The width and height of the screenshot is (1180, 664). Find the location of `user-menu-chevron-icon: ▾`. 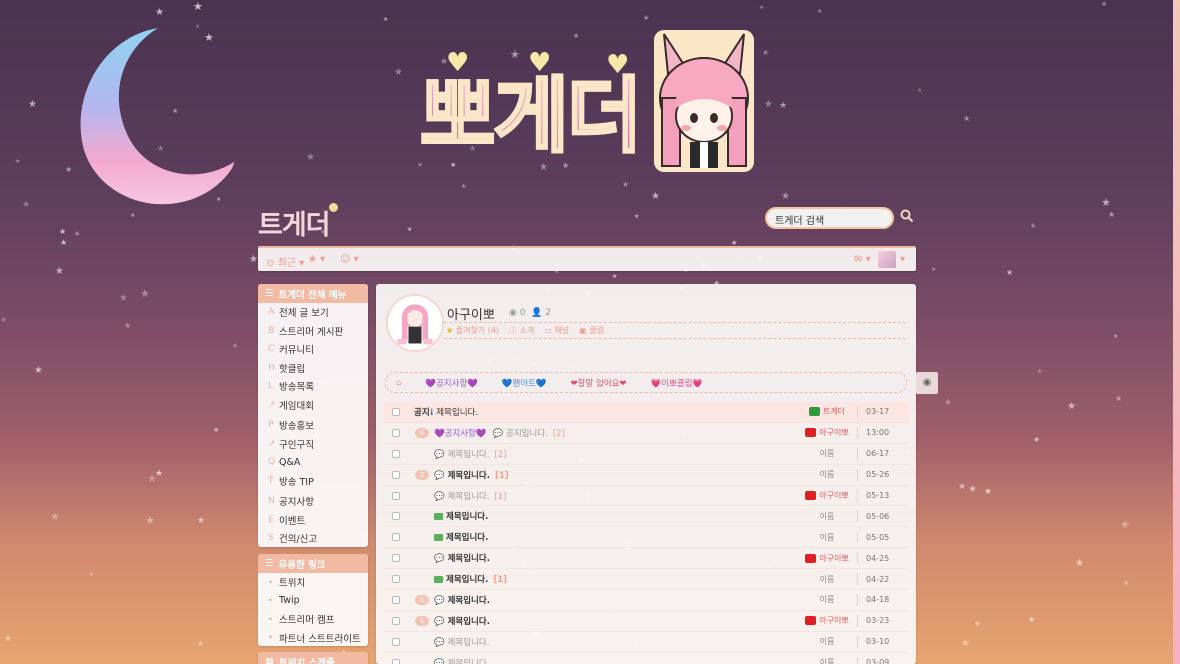

user-menu-chevron-icon: ▾ is located at coordinates (902, 259).